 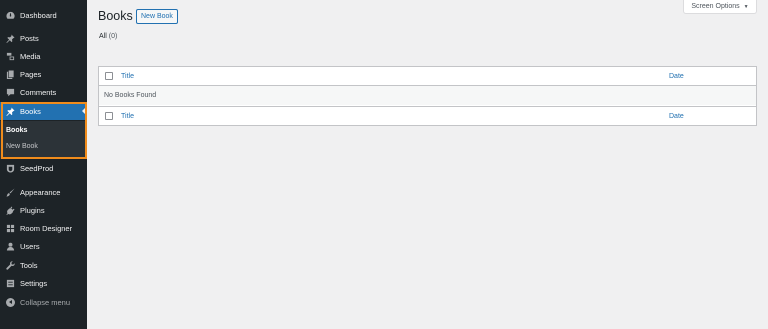 What do you see at coordinates (115, 16) in the screenshot?
I see `page-title: Books` at bounding box center [115, 16].